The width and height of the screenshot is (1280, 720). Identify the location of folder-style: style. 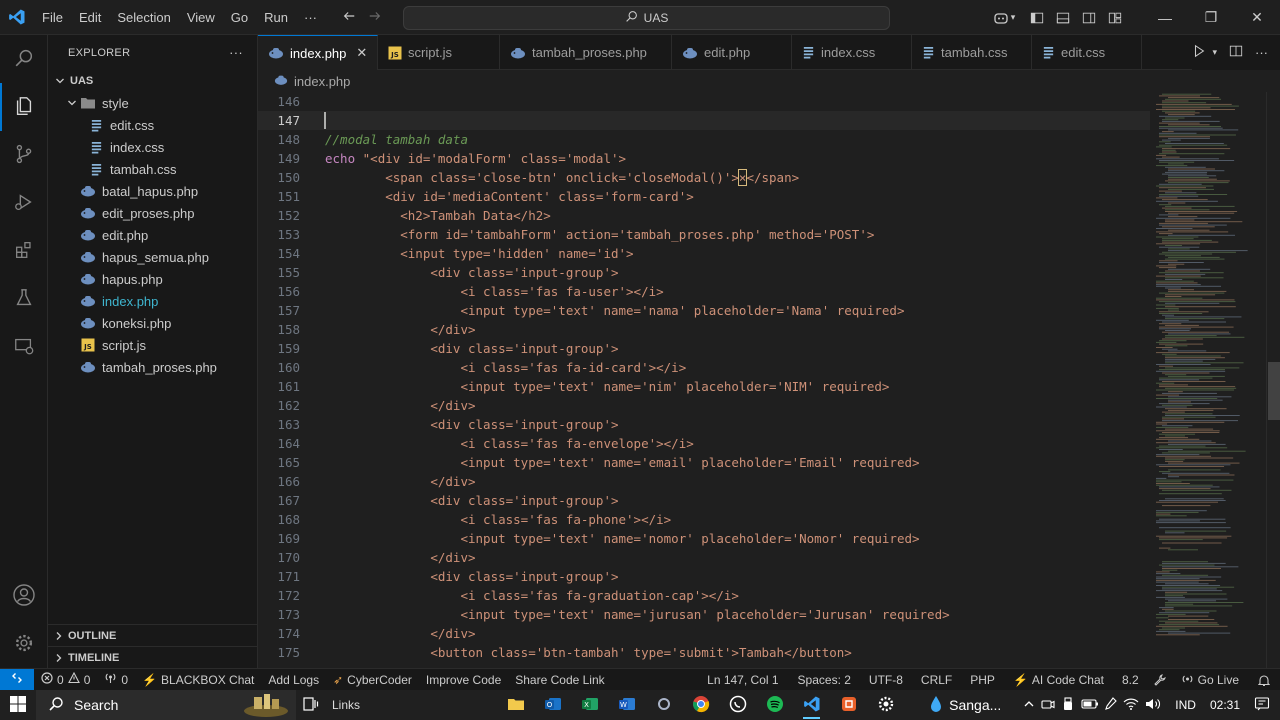
(152, 103).